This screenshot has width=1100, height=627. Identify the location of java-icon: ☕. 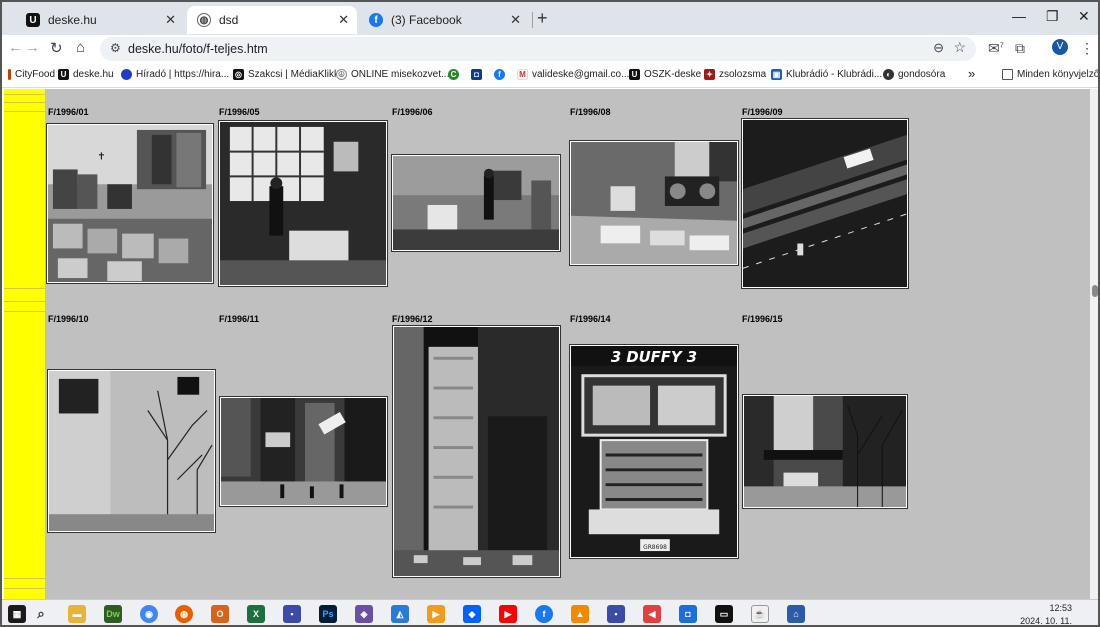
(760, 614).